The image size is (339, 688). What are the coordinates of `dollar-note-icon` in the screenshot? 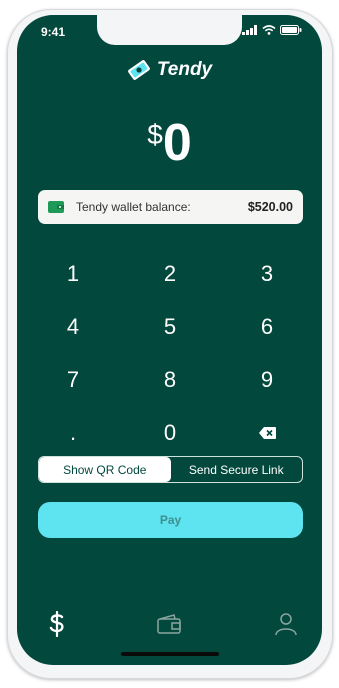 It's located at (139, 70).